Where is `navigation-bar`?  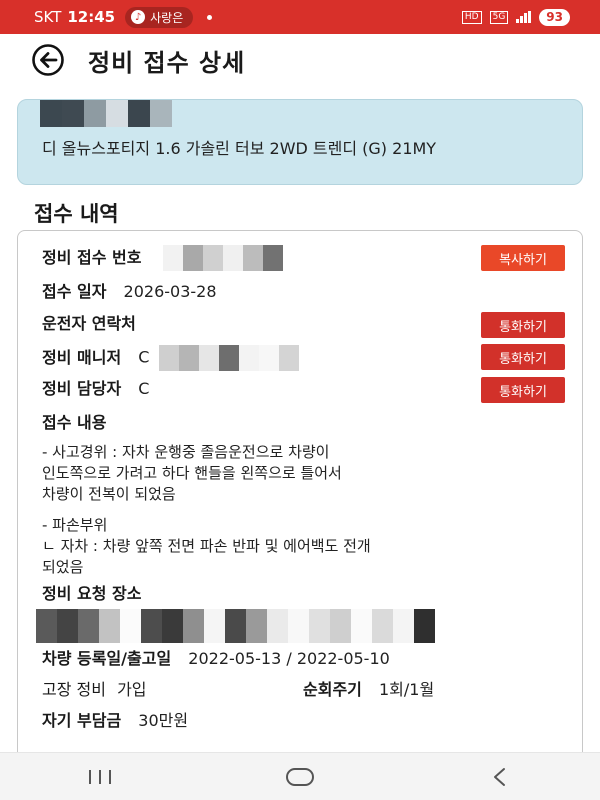
navigation-bar is located at coordinates (300, 776).